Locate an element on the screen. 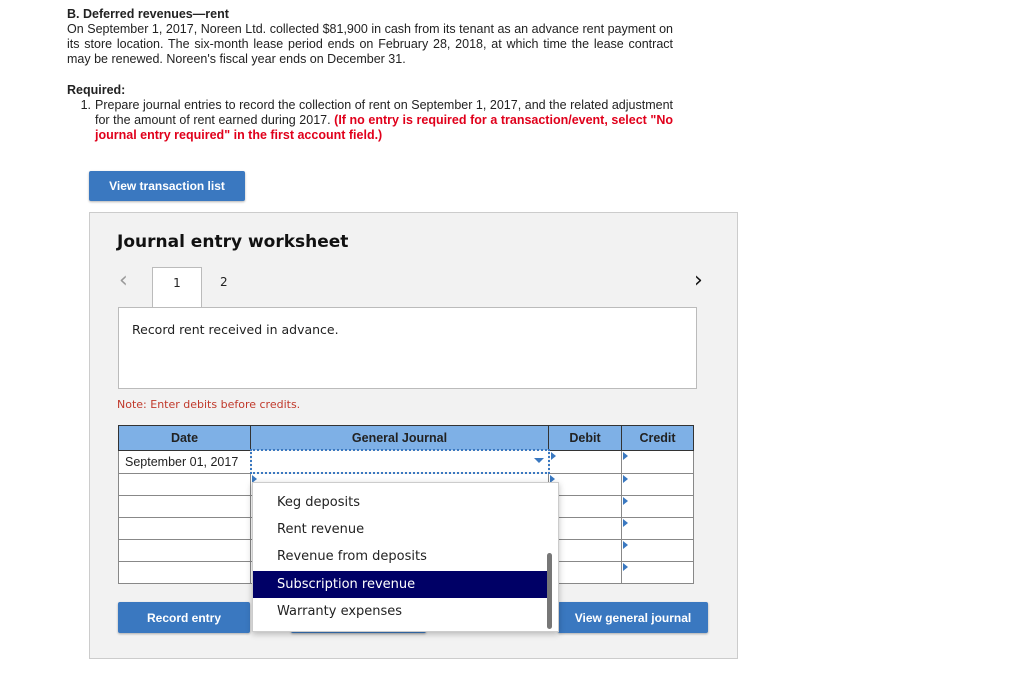 Image resolution: width=1024 pixels, height=685 pixels. worksheet-title: Journal entry worksheet is located at coordinates (233, 242).